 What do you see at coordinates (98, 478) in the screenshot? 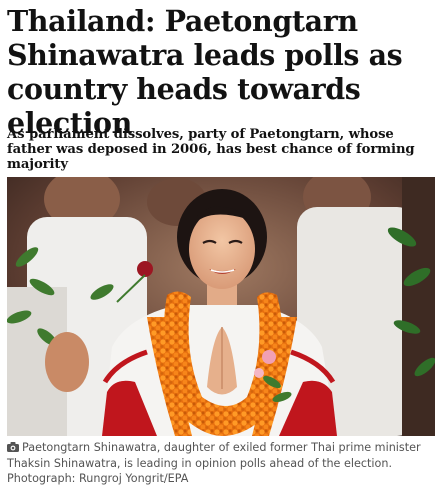
I see `photo-credit: Photograph: Rungroj Yongrit/EPA` at bounding box center [98, 478].